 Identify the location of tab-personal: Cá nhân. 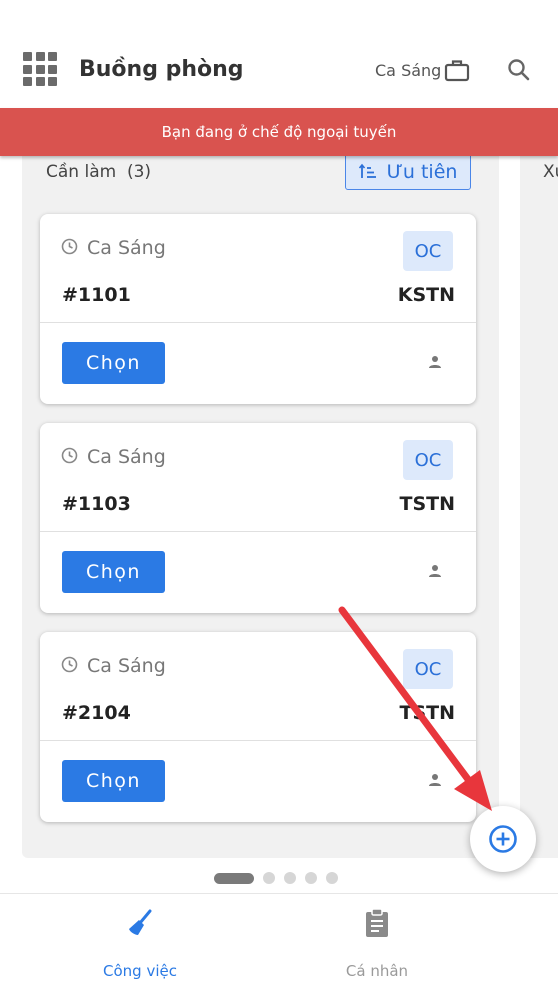
(377, 943).